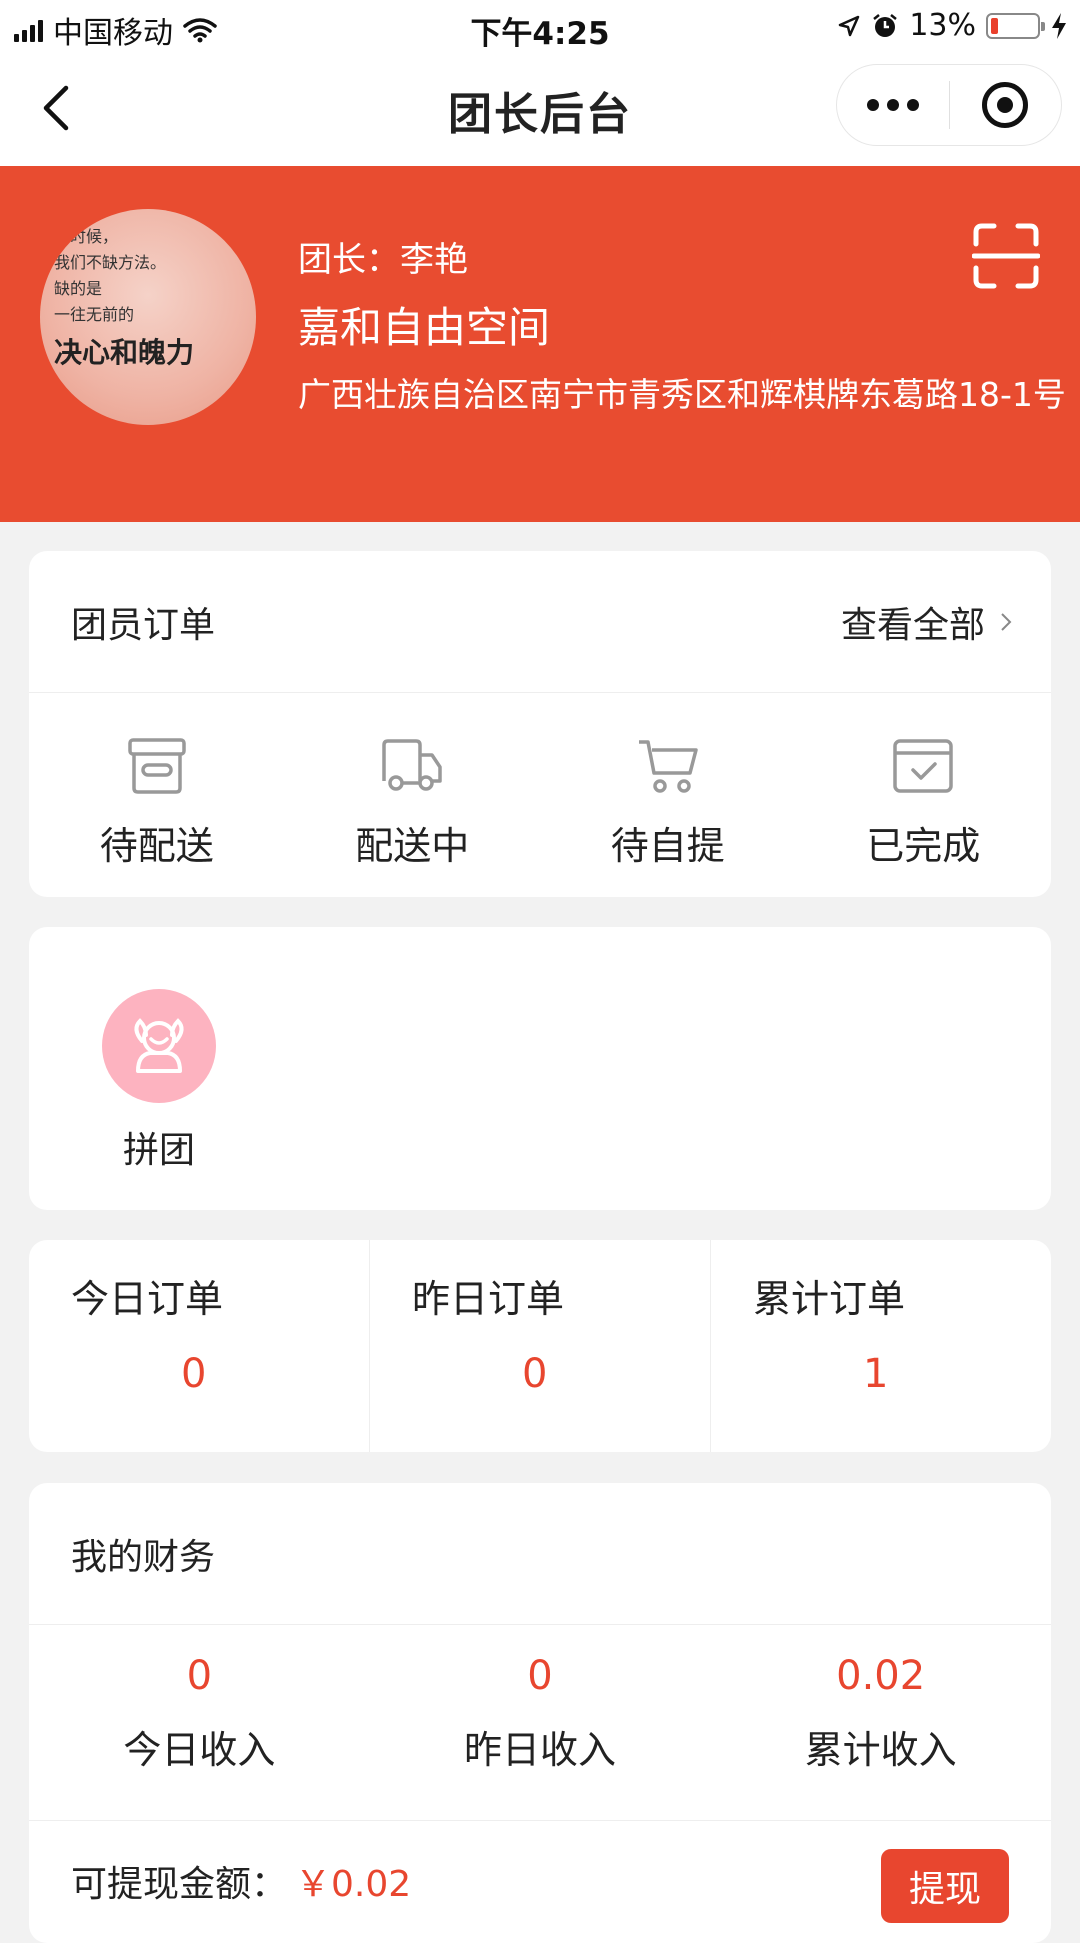 This screenshot has width=1080, height=1943. Describe the element at coordinates (876, 1374) in the screenshot. I see `stat-value: 1` at that location.